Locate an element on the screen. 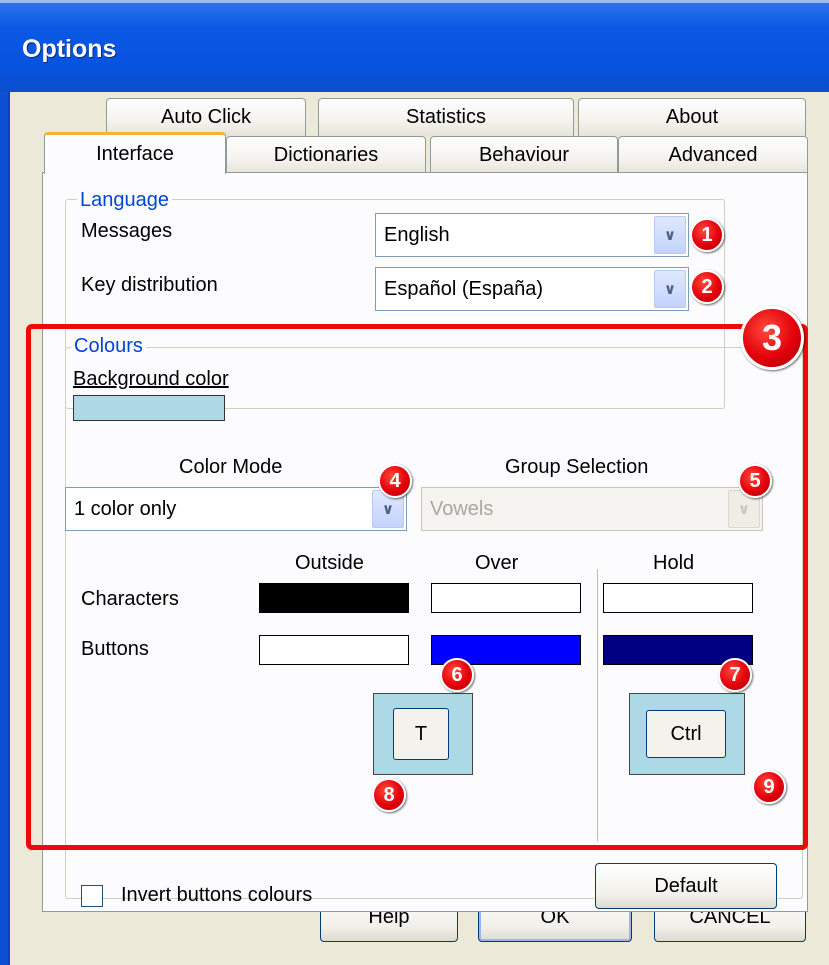 The width and height of the screenshot is (829, 965). invert-buttons-label: Invert buttons colours is located at coordinates (216, 895).